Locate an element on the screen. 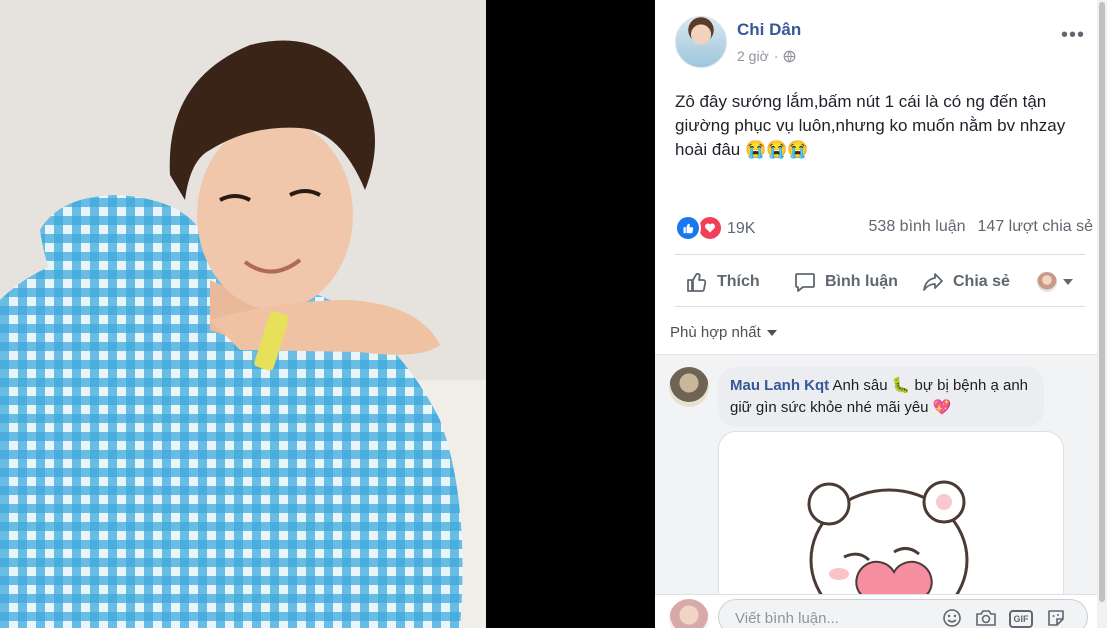 The width and height of the screenshot is (1107, 628). like-reaction-icon is located at coordinates (688, 228).